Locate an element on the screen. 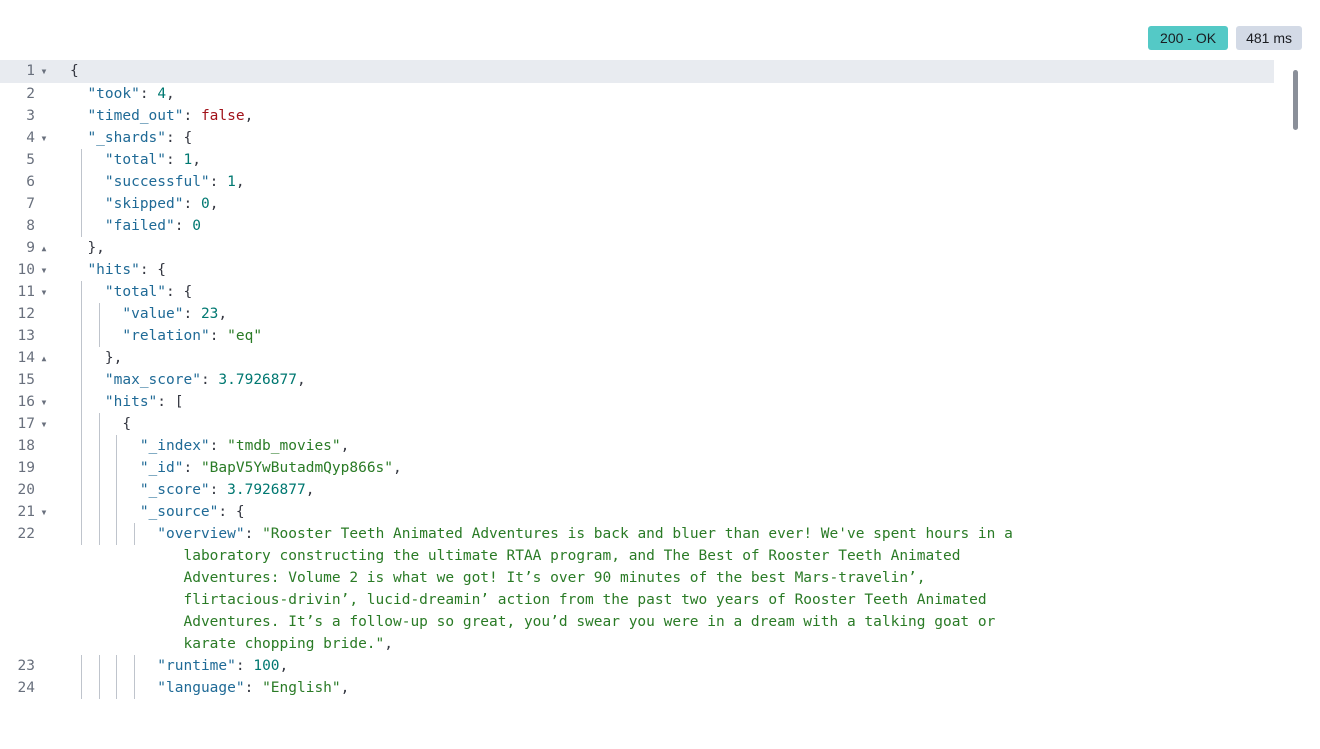 Image resolution: width=1320 pixels, height=749 pixels. line-number: 24 is located at coordinates (26, 688).